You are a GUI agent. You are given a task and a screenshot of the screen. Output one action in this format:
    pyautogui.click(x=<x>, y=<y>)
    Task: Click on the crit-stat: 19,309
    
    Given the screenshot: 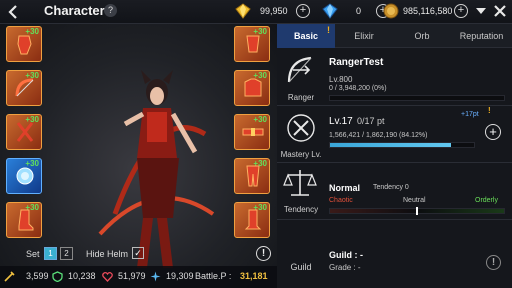 What is the action you would take?
    pyautogui.click(x=180, y=276)
    